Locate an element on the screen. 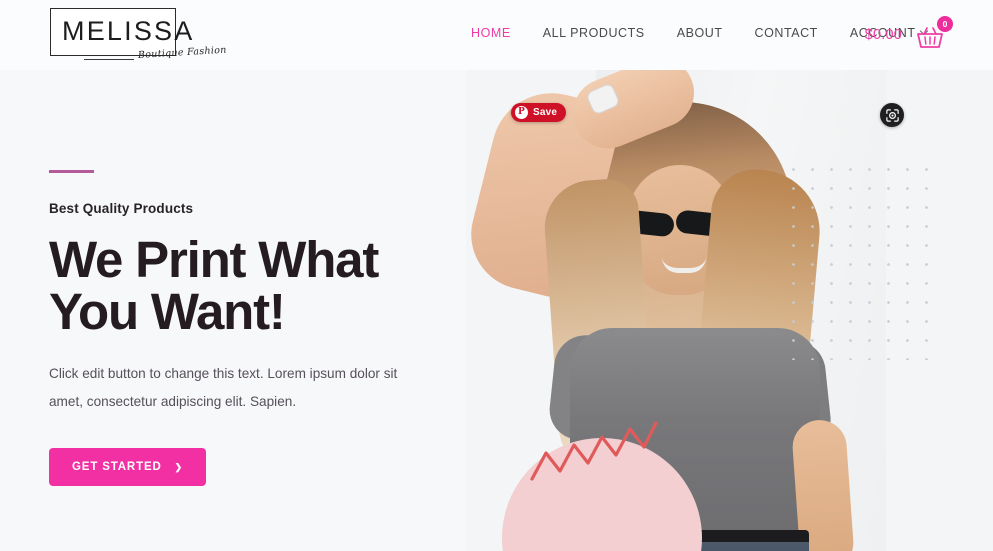 This screenshot has height=551, width=993. zigzag-decoration is located at coordinates (594, 451).